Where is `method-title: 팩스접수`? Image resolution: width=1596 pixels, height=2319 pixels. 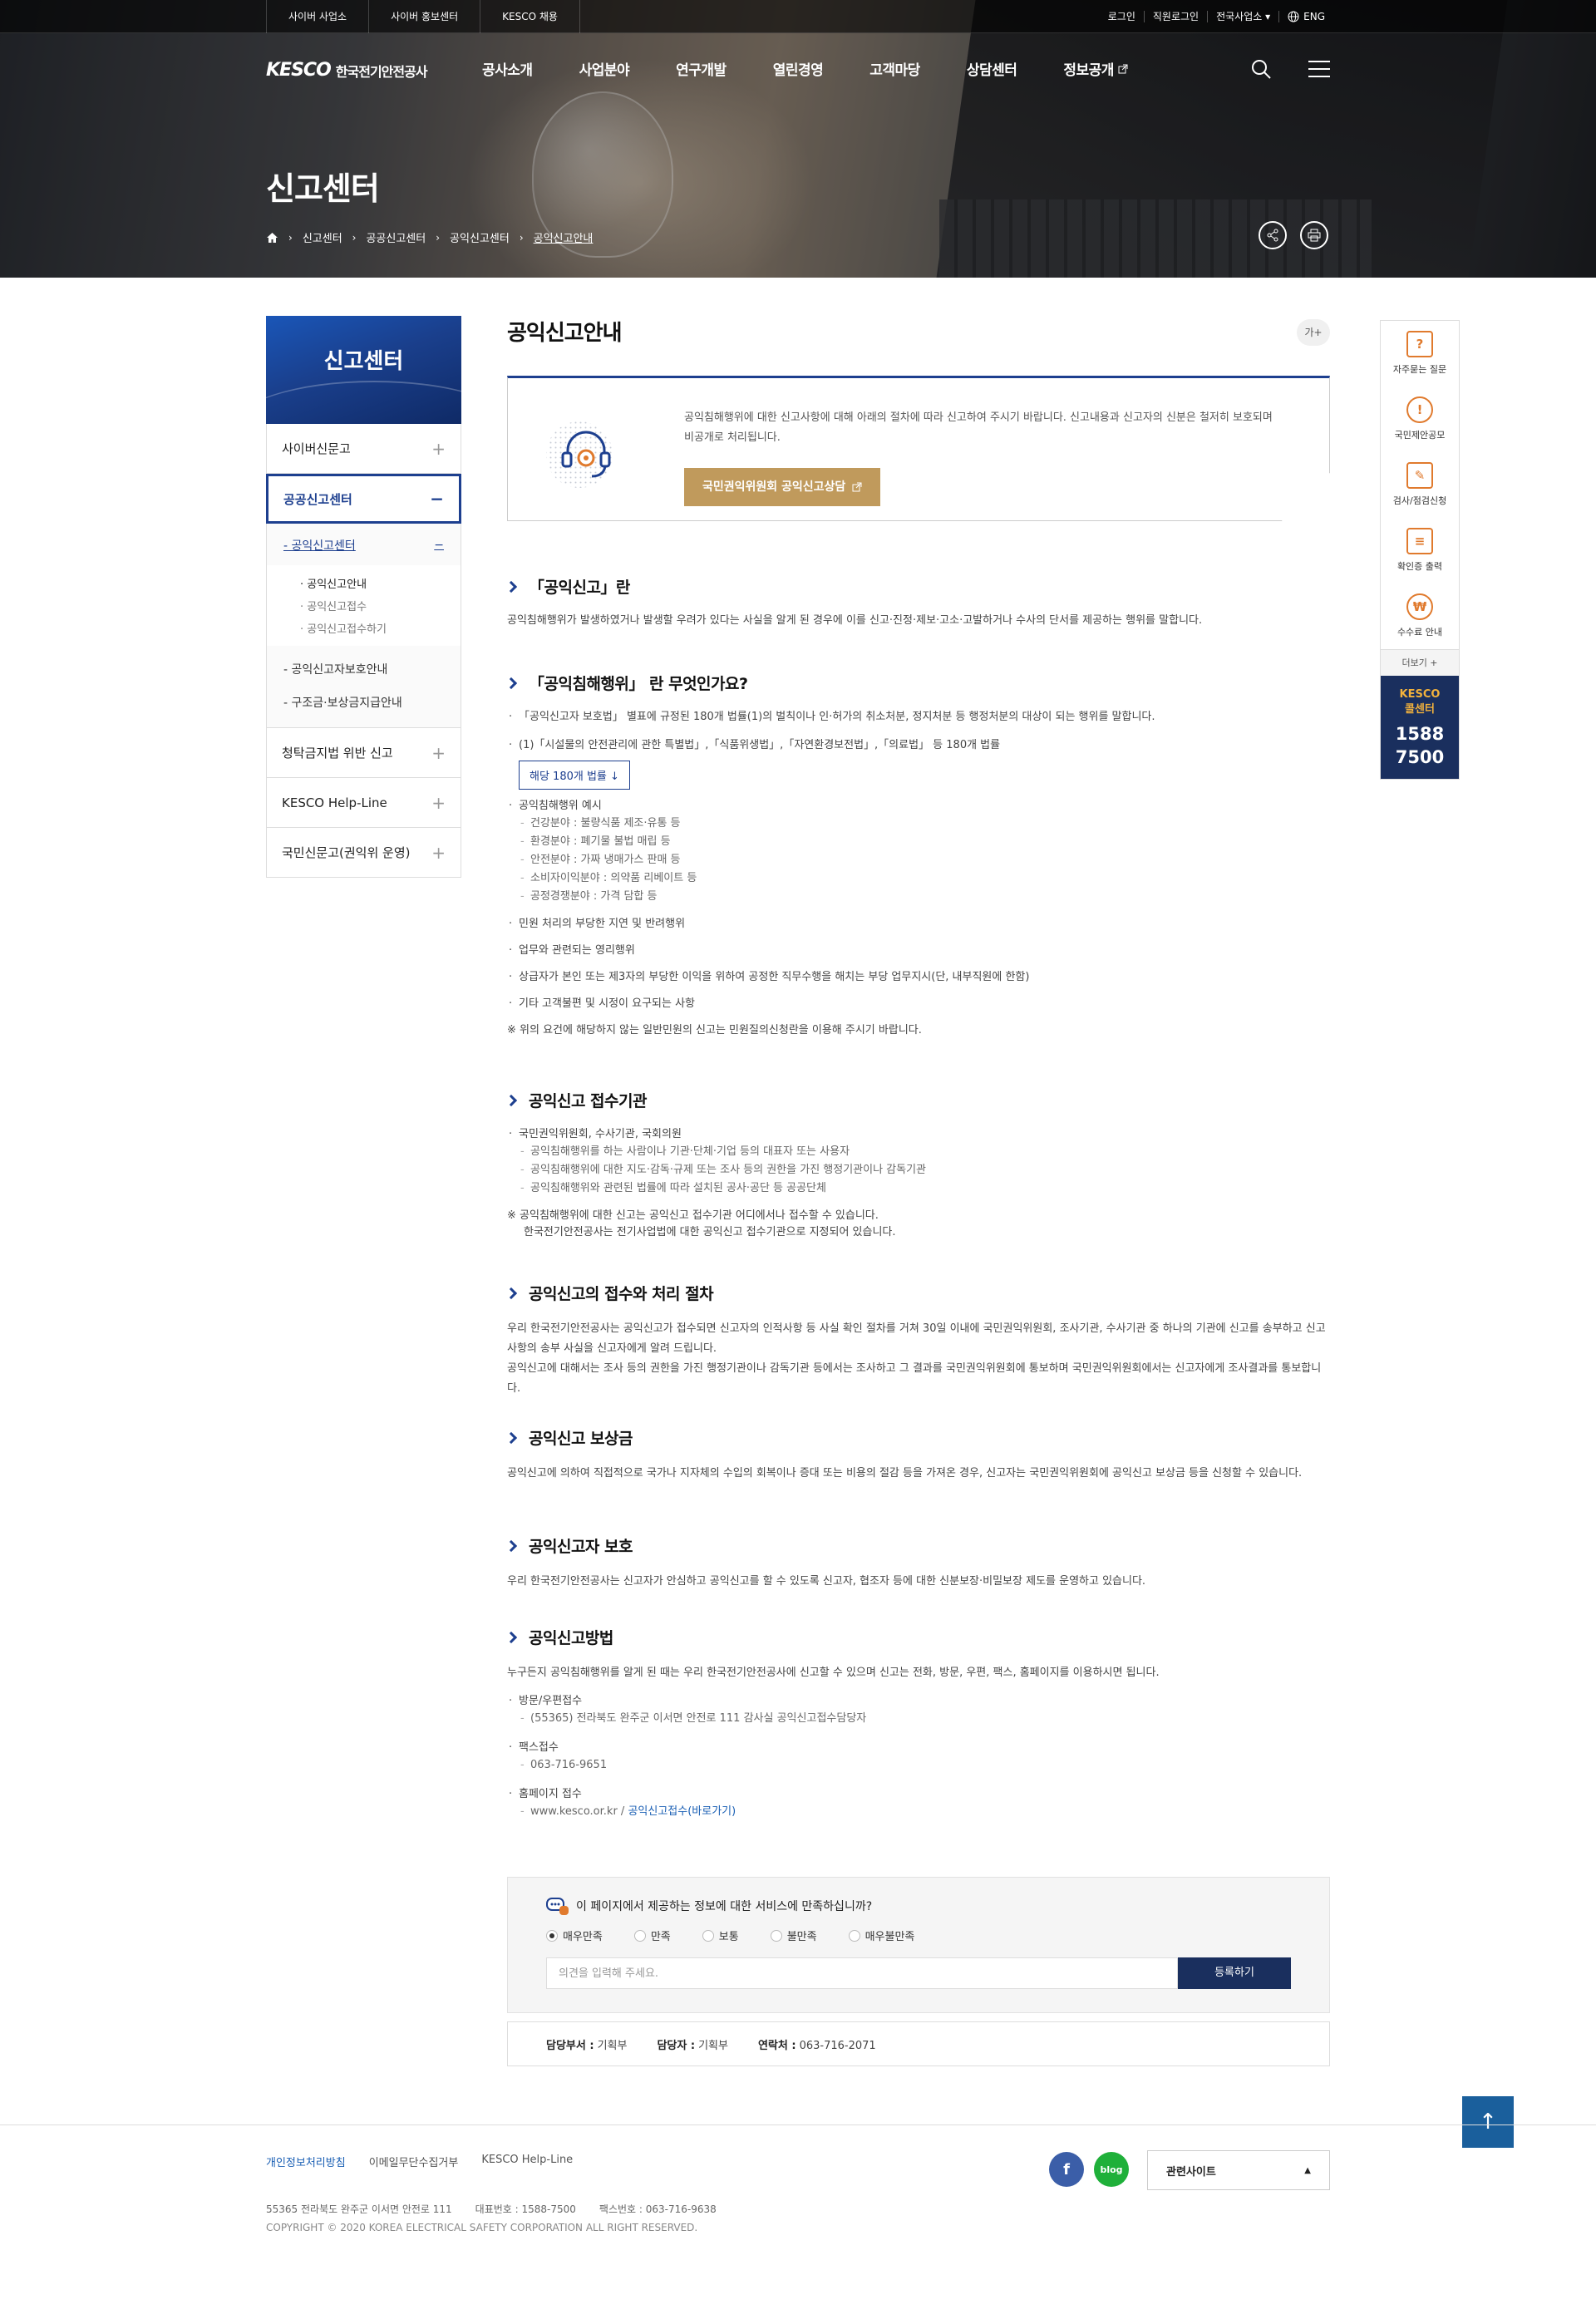
method-title: 팩스접수 is located at coordinates (918, 1748).